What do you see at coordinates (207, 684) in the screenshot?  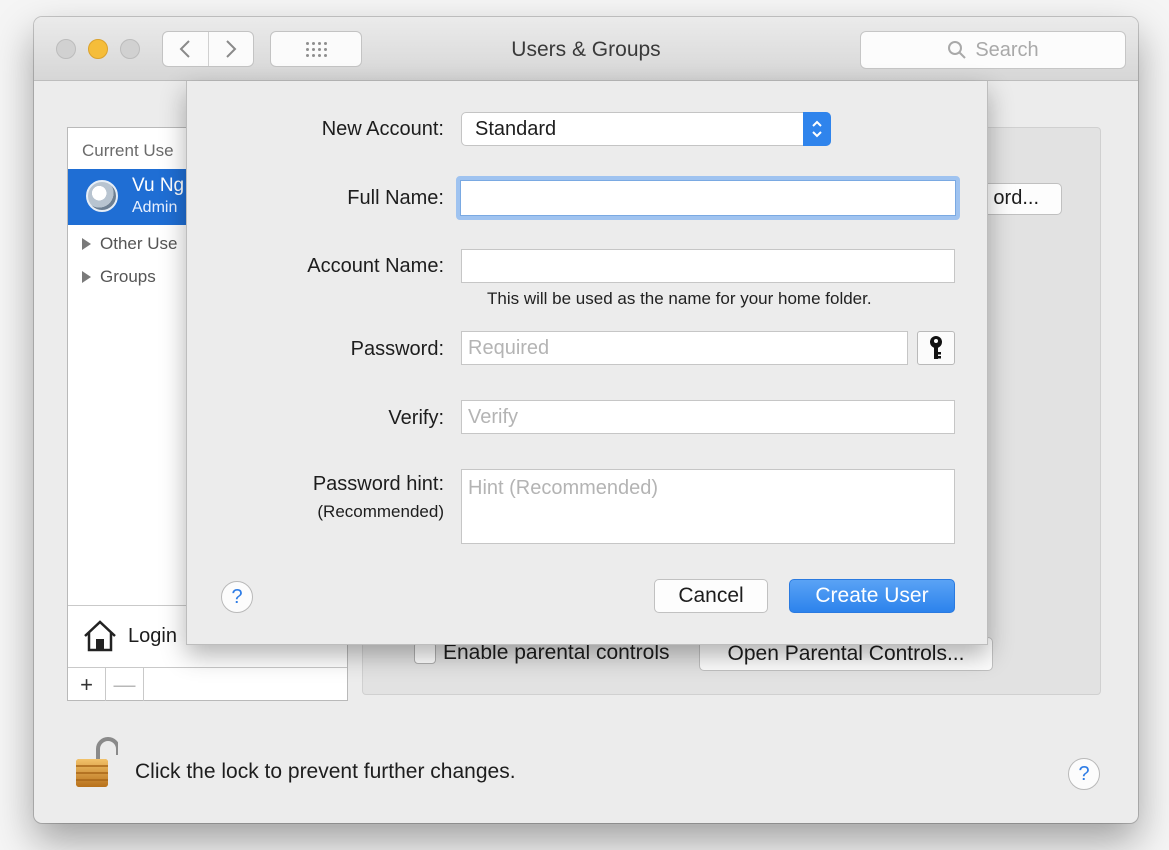 I see `add-remove-bar: + —` at bounding box center [207, 684].